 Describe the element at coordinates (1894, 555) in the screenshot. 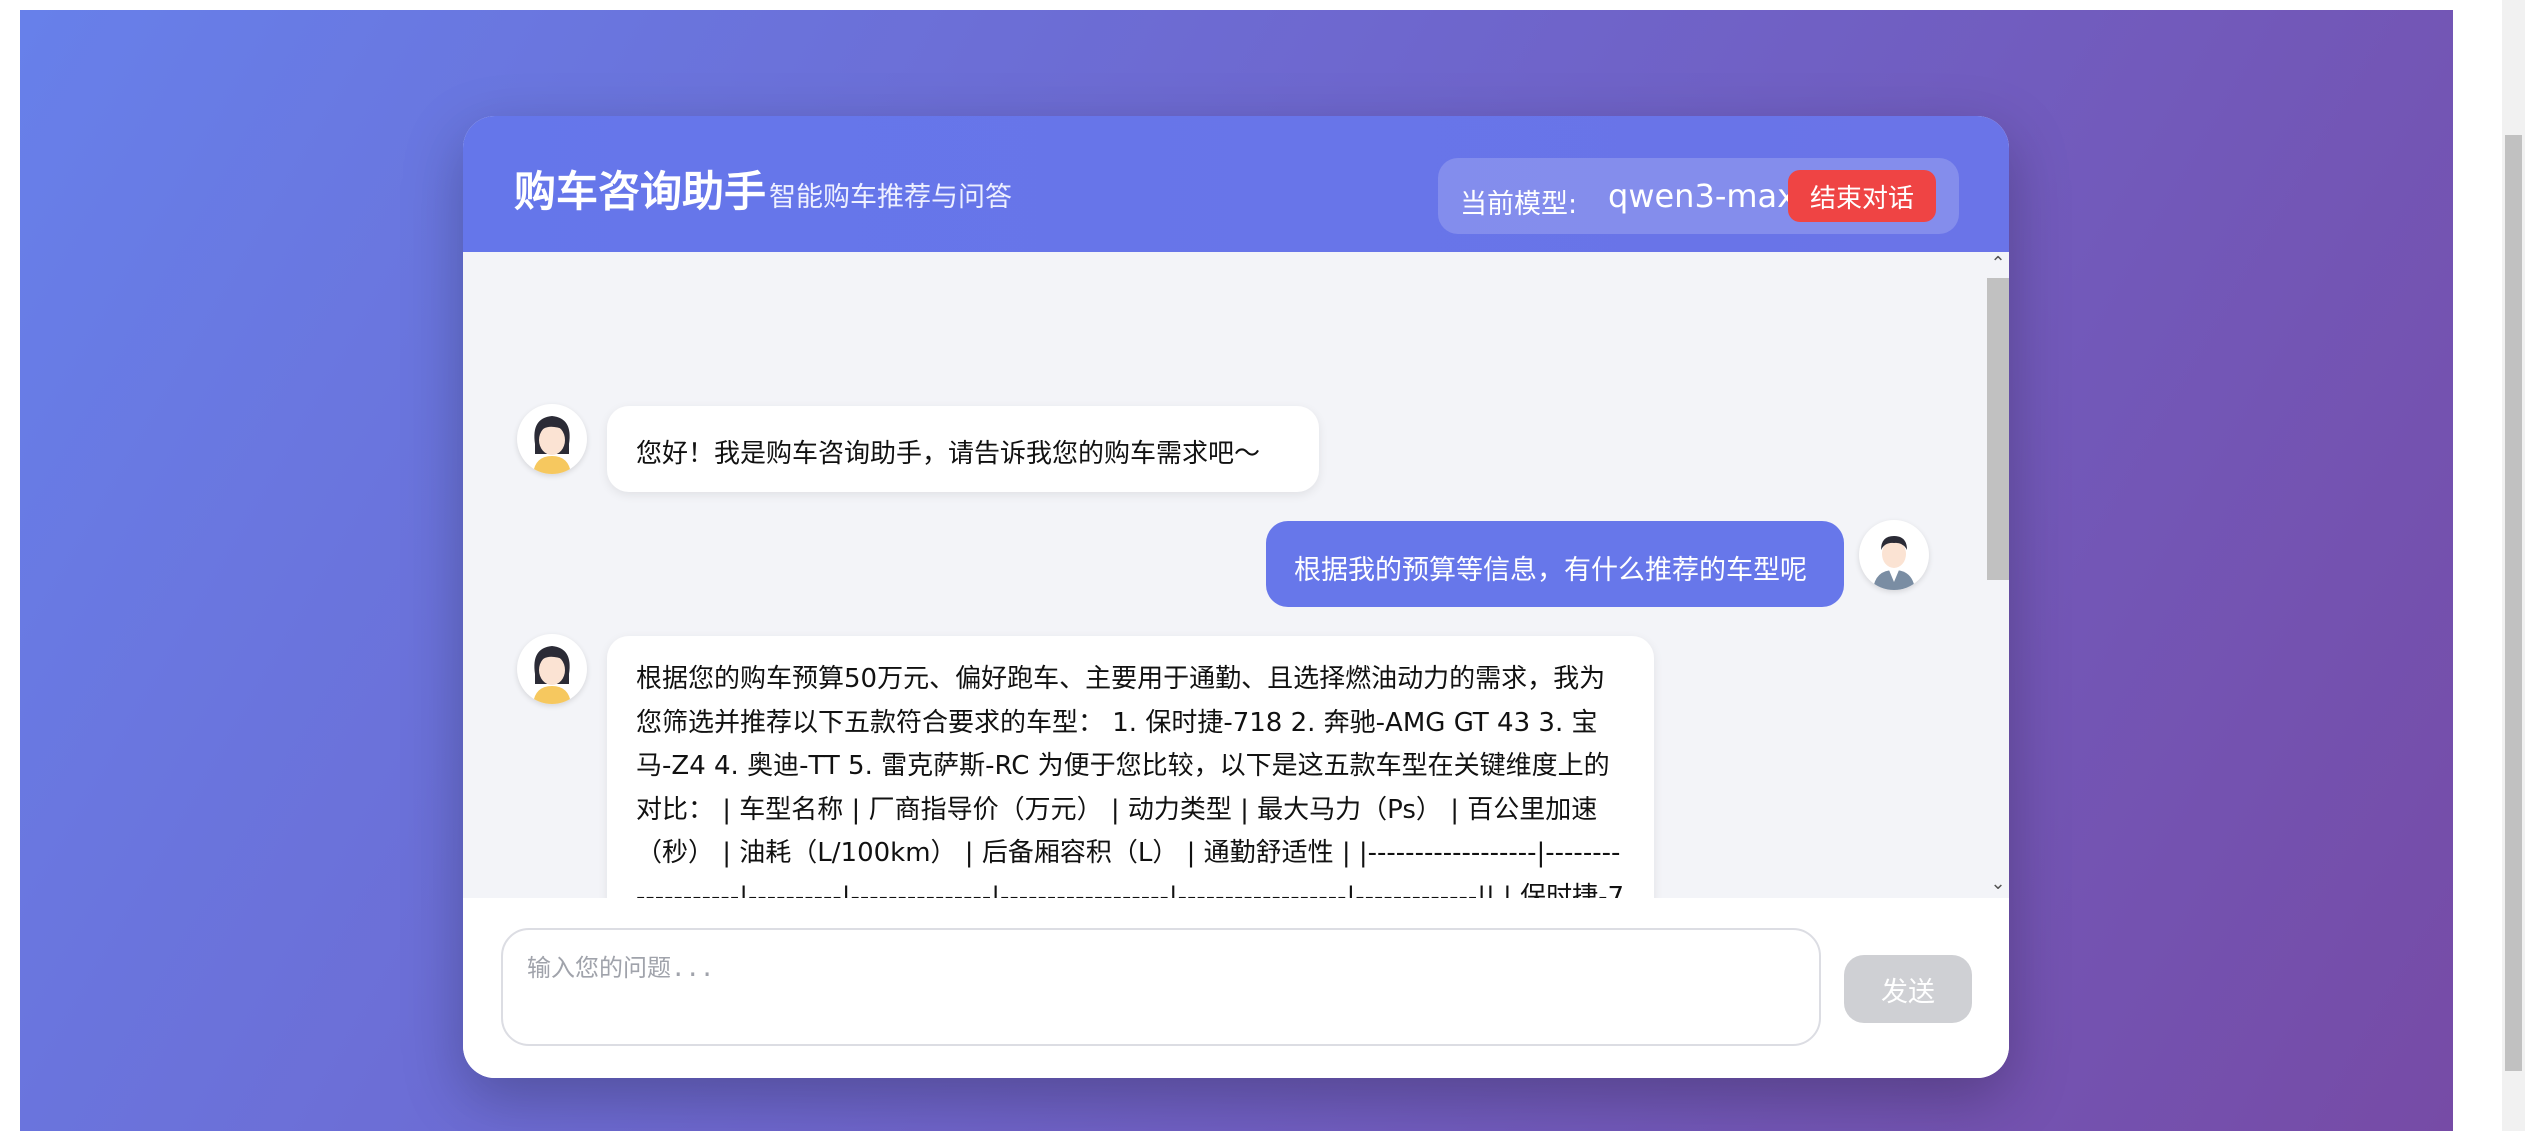

I see `male-user-icon` at that location.